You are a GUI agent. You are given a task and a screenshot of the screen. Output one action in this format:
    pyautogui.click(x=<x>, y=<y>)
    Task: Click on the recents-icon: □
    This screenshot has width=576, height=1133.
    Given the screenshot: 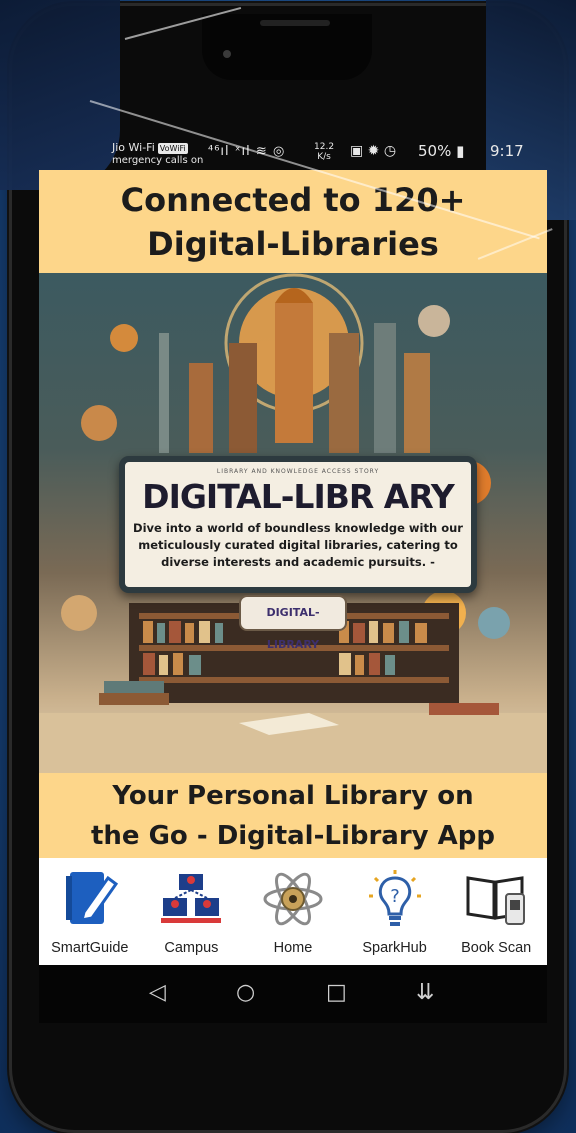 What is the action you would take?
    pyautogui.click(x=336, y=992)
    